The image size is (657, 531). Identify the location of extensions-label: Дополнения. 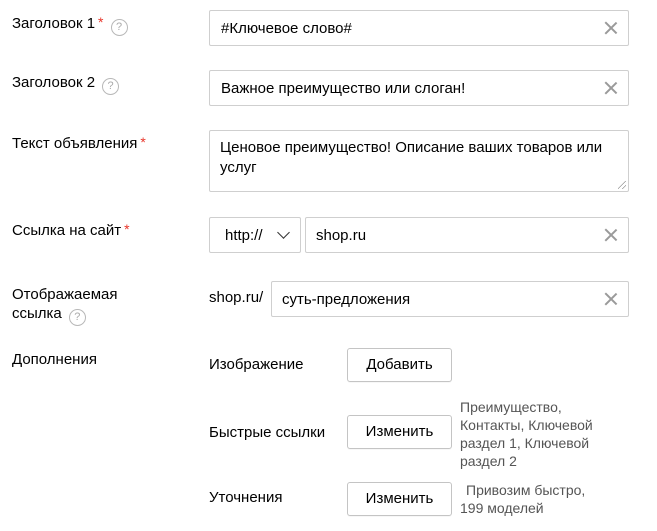
(54, 359).